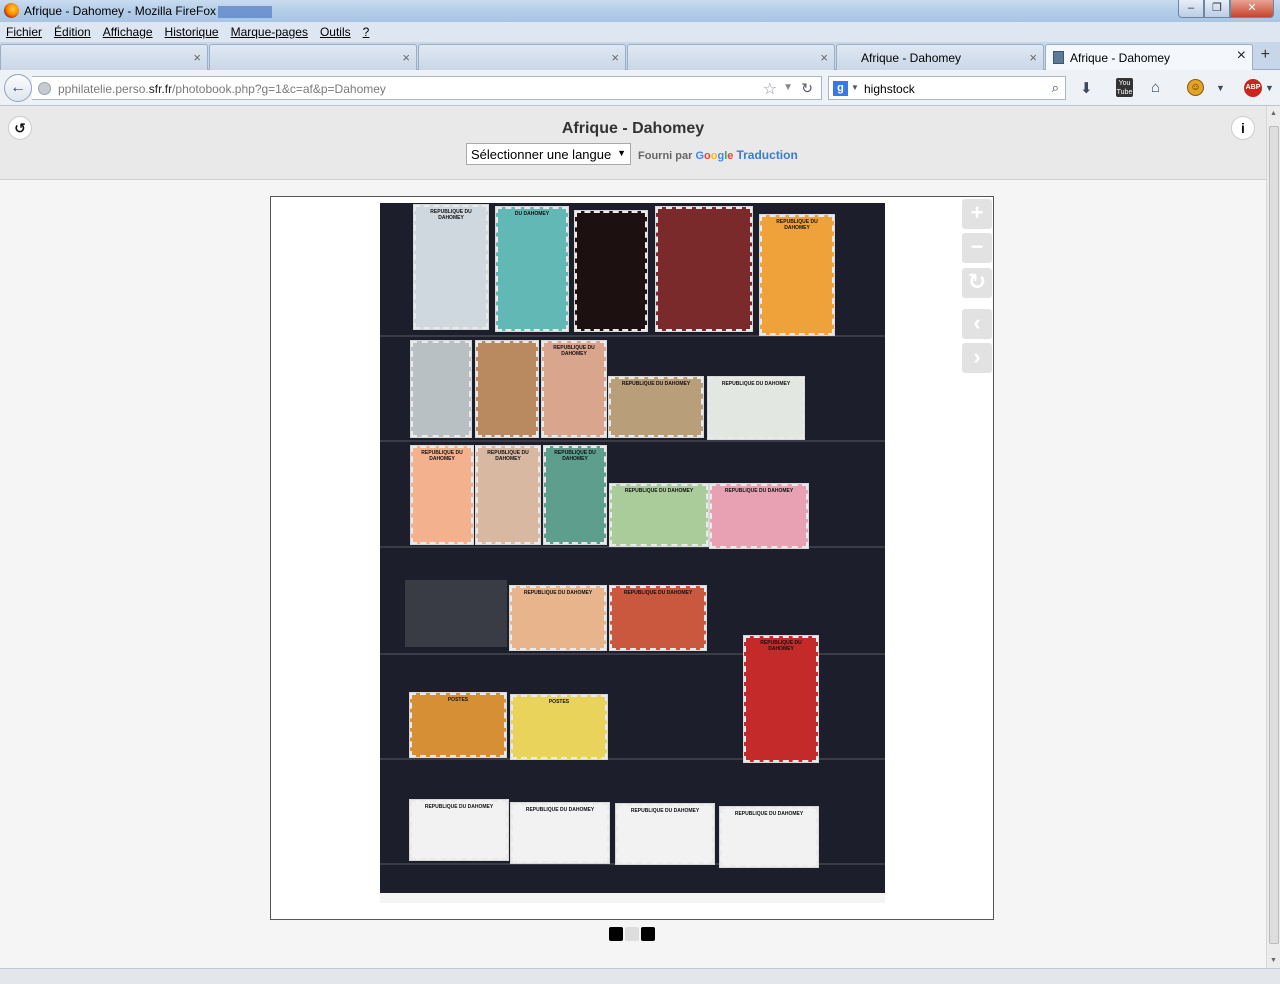 Image resolution: width=1280 pixels, height=984 pixels. Describe the element at coordinates (788, 87) in the screenshot. I see `history-dropdown-icon: ▼` at that location.